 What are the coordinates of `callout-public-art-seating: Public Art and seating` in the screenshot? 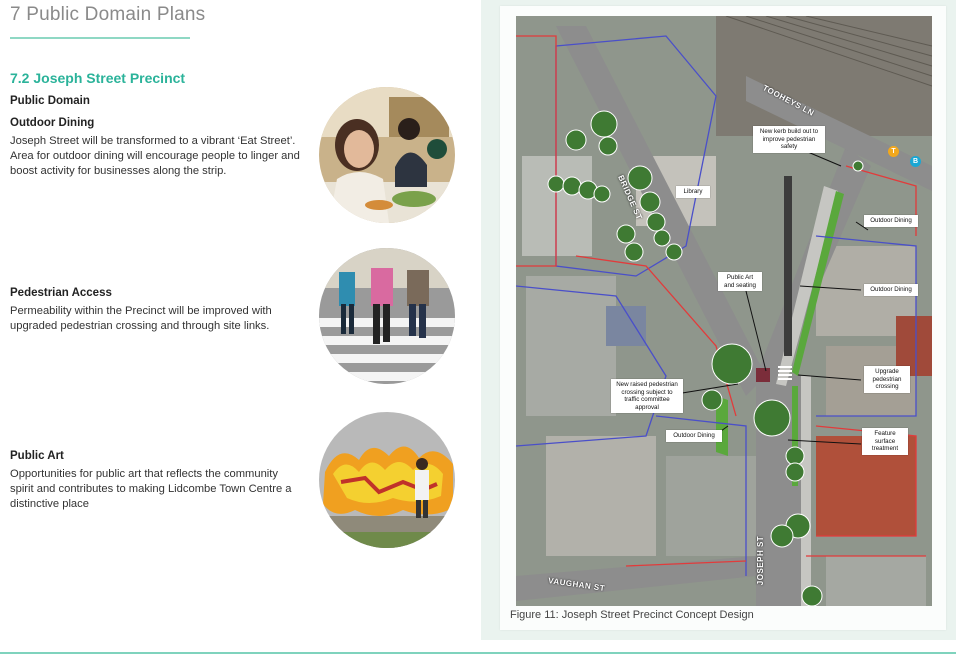 It's located at (740, 281).